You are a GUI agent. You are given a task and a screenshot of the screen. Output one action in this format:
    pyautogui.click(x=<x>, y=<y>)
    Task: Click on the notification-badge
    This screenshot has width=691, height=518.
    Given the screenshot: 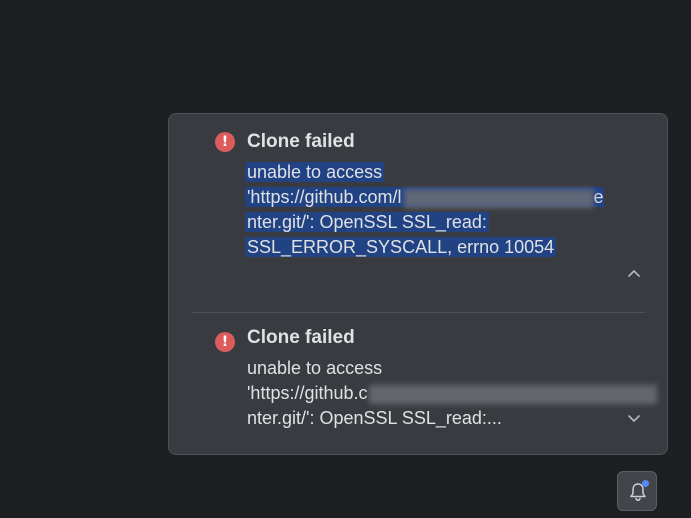 What is the action you would take?
    pyautogui.click(x=645, y=483)
    